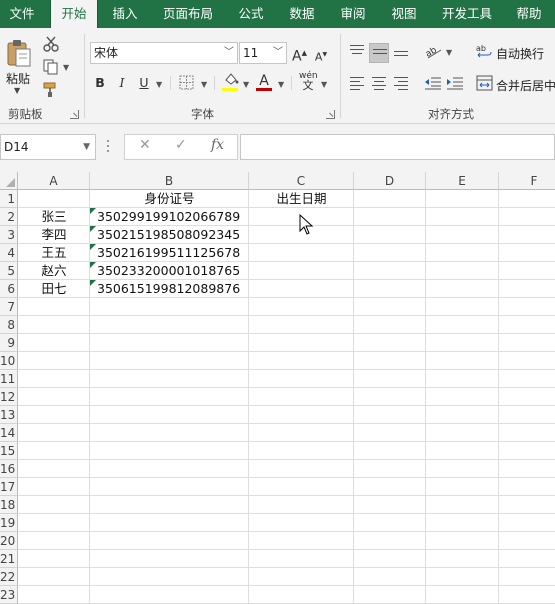 The image size is (555, 604). What do you see at coordinates (9, 523) in the screenshot?
I see `row-header-19: 19` at bounding box center [9, 523].